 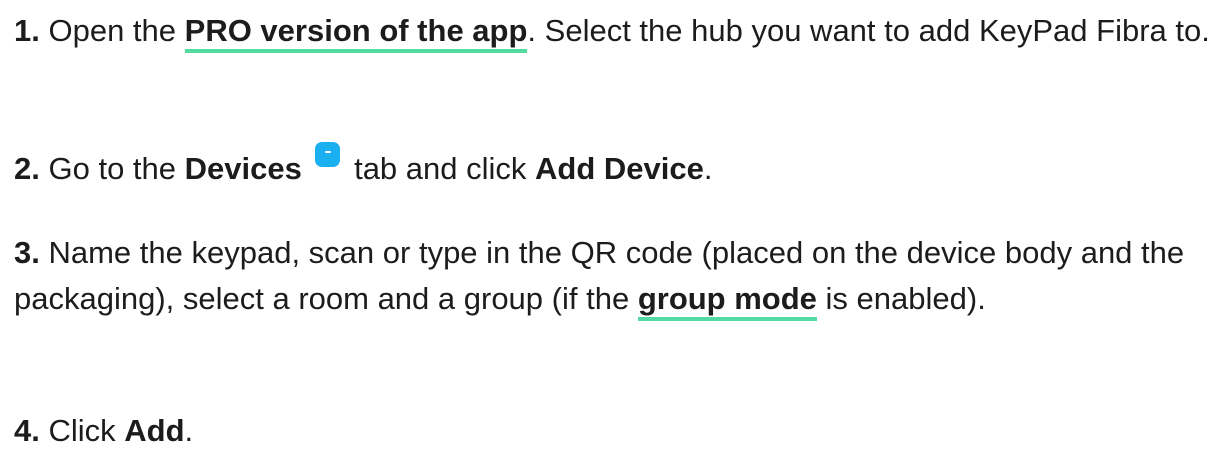 What do you see at coordinates (440, 168) in the screenshot?
I see `step-text: tab and click` at bounding box center [440, 168].